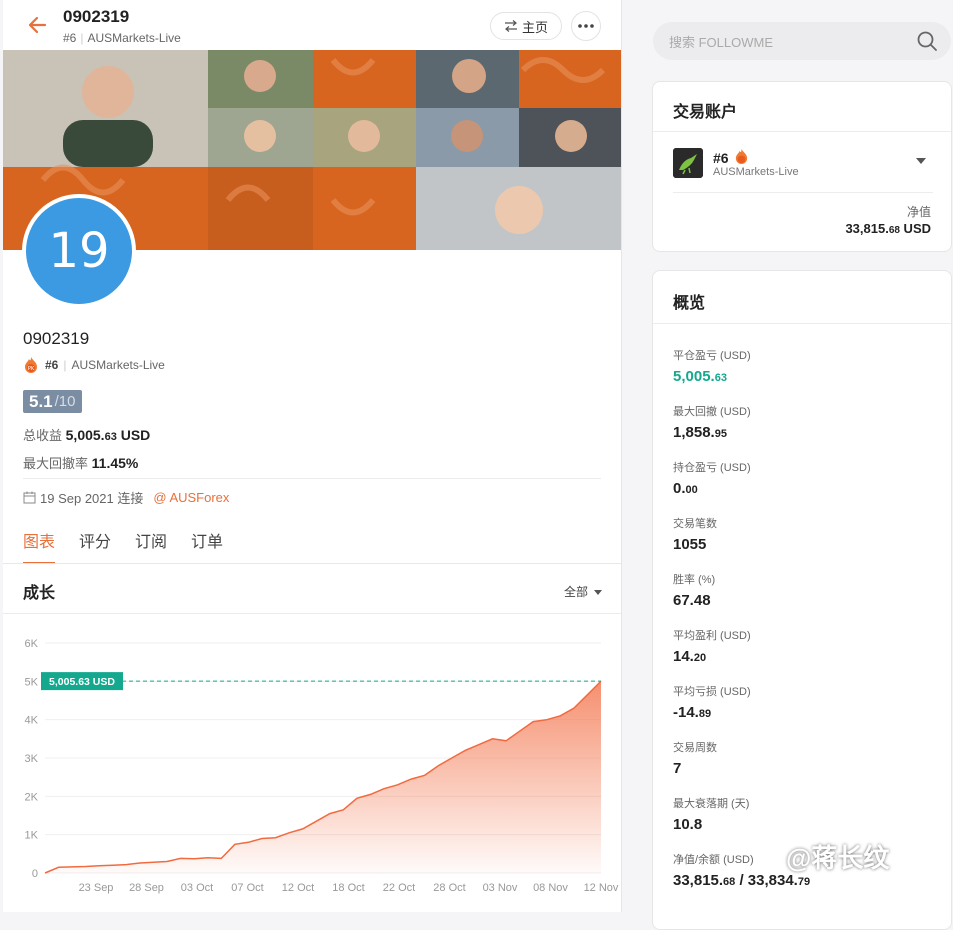  What do you see at coordinates (39, 546) in the screenshot?
I see `tab-chart: 图表` at bounding box center [39, 546].